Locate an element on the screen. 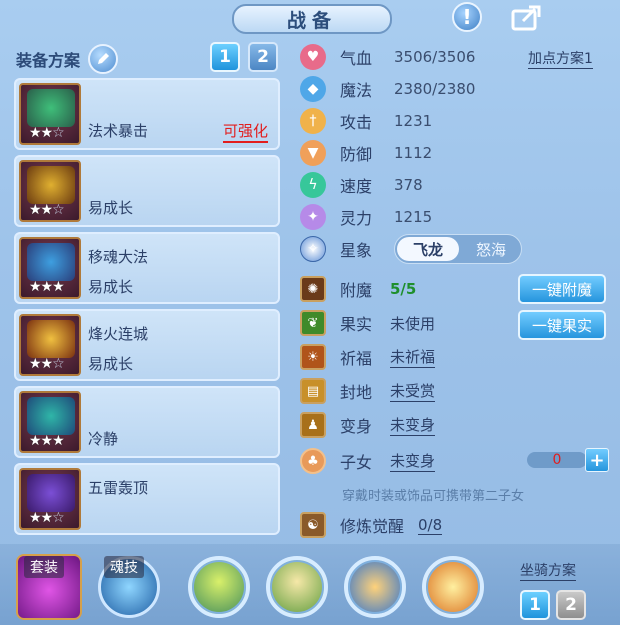 The height and width of the screenshot is (625, 620). children-icon: ♣ is located at coordinates (313, 461).